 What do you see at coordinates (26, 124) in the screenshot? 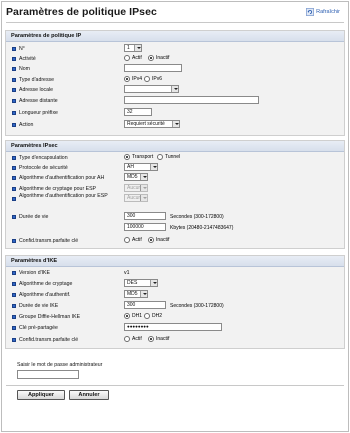
I see `action-label: Action` at bounding box center [26, 124].